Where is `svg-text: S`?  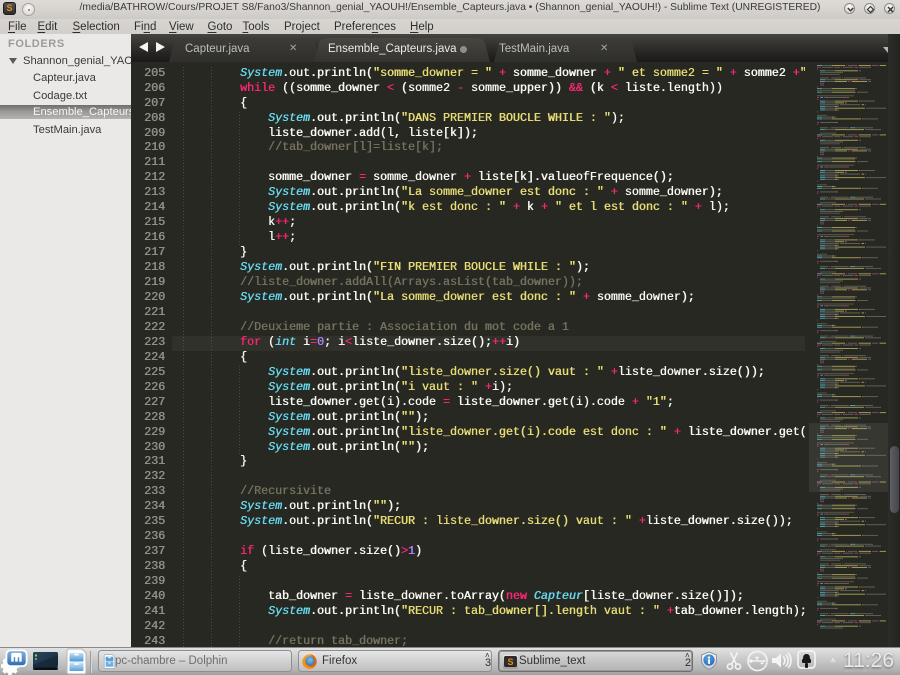
svg-text: S is located at coordinates (510, 662).